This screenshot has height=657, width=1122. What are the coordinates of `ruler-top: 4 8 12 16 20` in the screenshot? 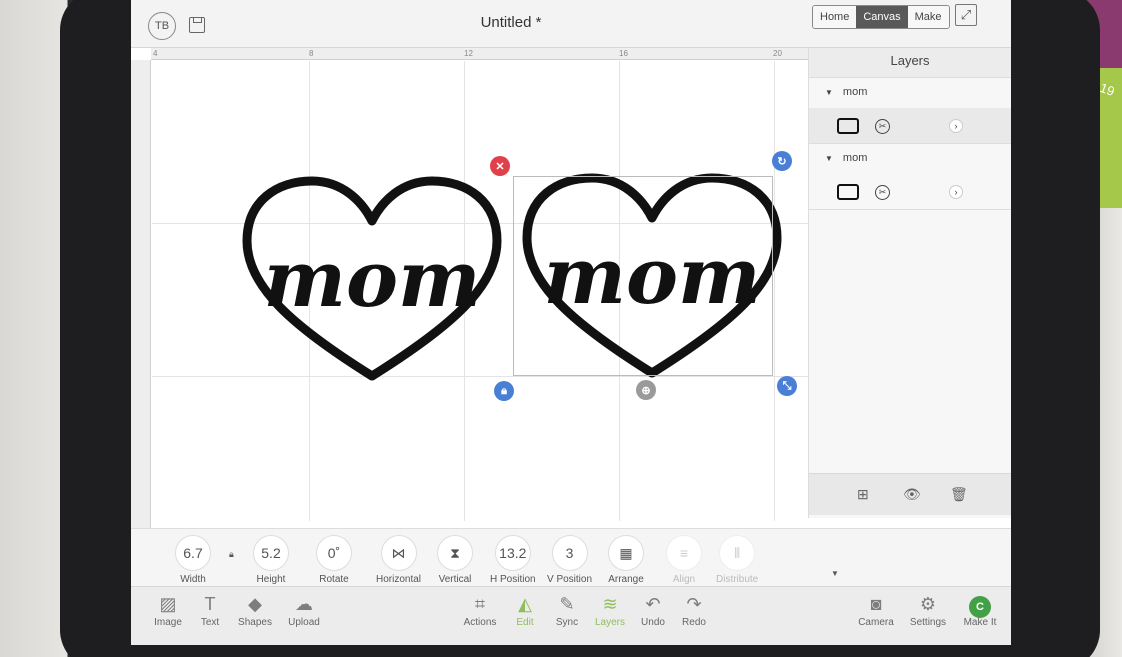 It's located at (479, 54).